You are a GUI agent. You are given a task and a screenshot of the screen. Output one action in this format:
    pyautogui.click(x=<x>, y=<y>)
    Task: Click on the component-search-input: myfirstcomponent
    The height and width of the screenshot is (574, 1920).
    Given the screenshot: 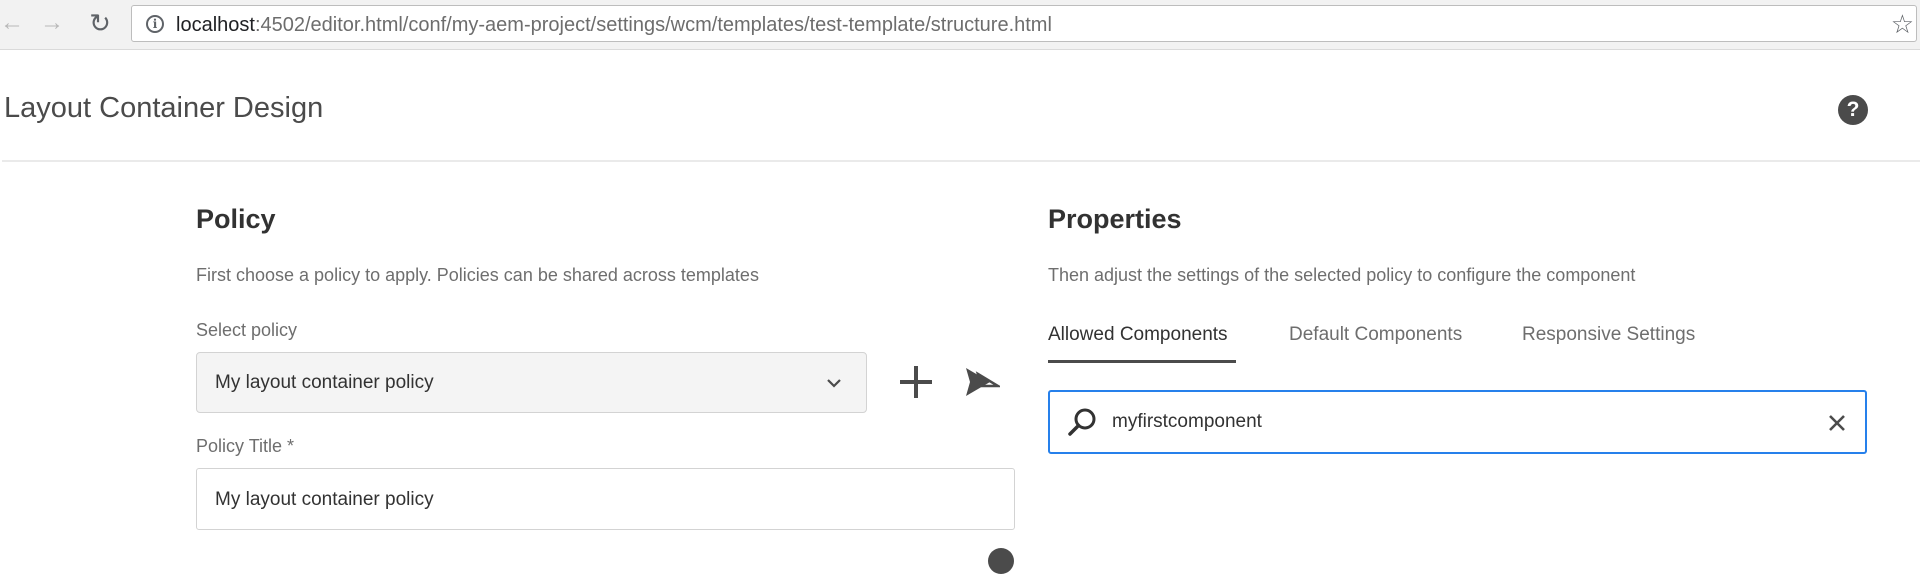 What is the action you would take?
    pyautogui.click(x=1457, y=422)
    